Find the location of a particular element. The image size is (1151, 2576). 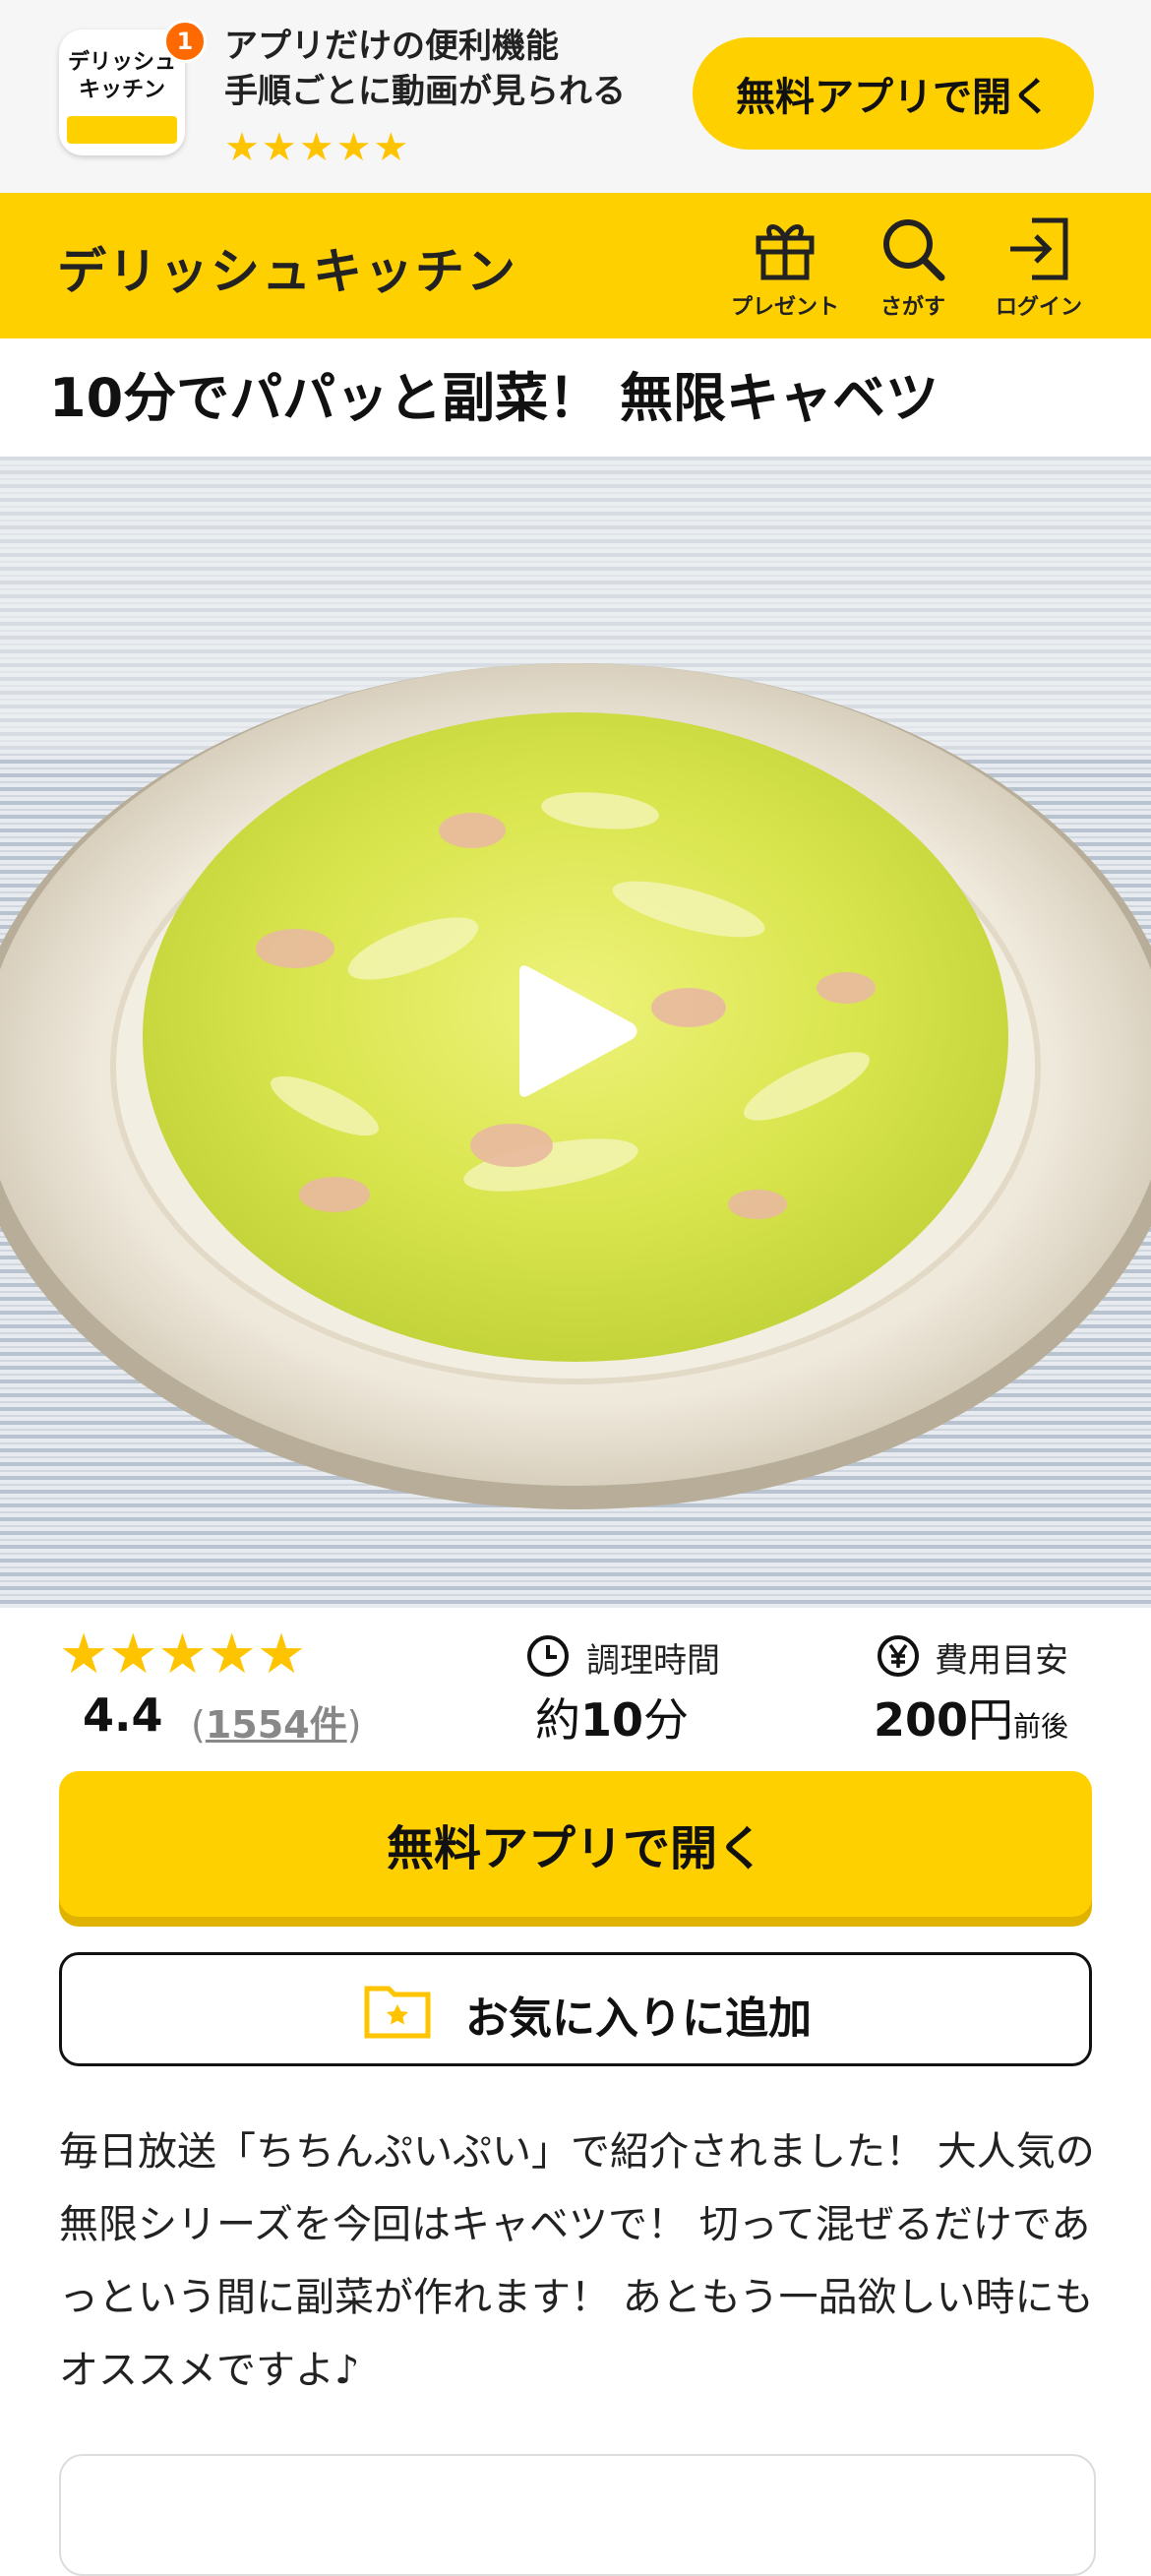

cost-unit: 円 is located at coordinates (991, 1720).